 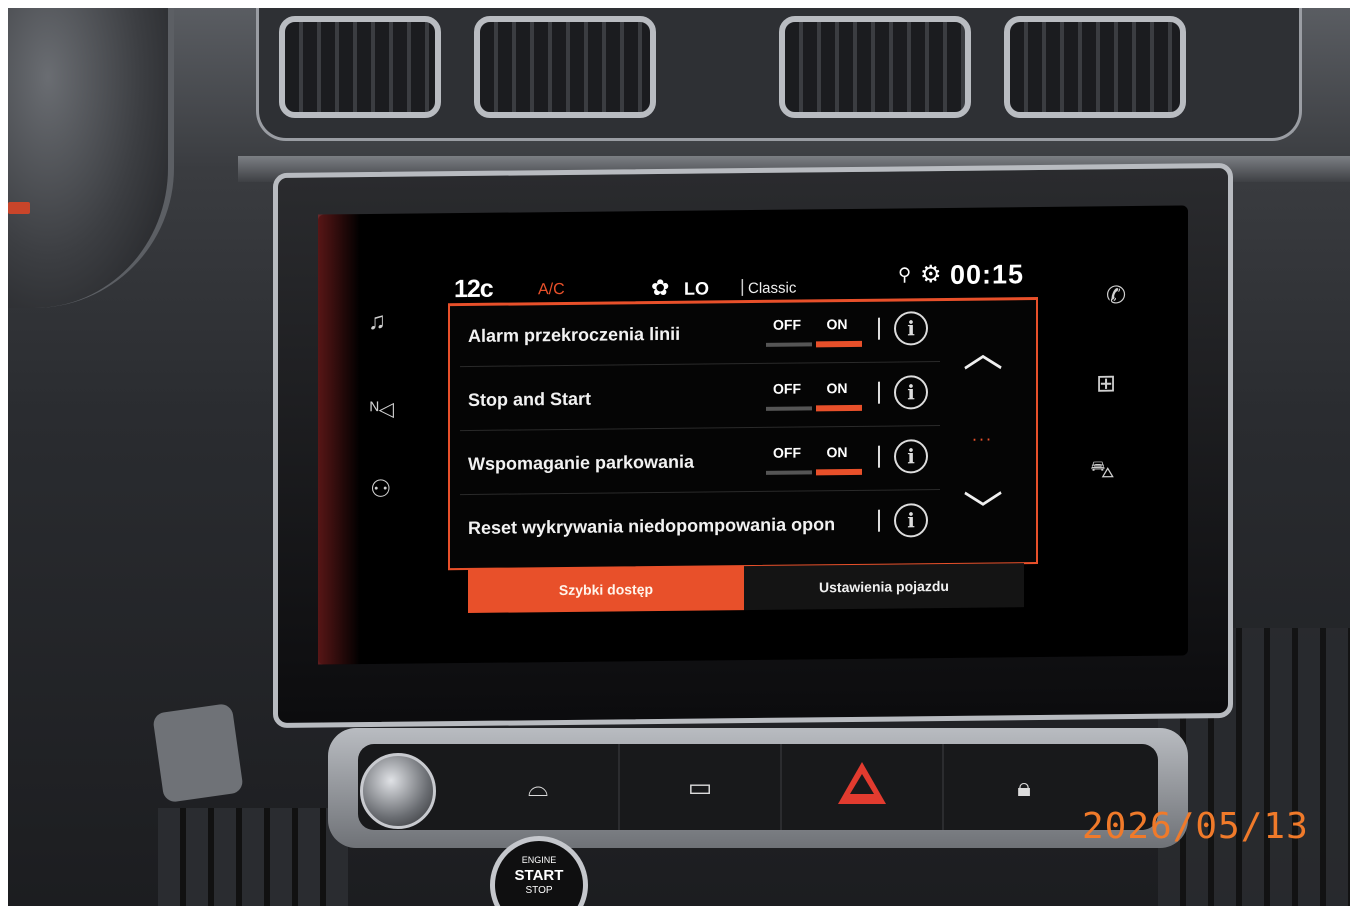 I want to click on gear-icon: ⚙, so click(x=931, y=274).